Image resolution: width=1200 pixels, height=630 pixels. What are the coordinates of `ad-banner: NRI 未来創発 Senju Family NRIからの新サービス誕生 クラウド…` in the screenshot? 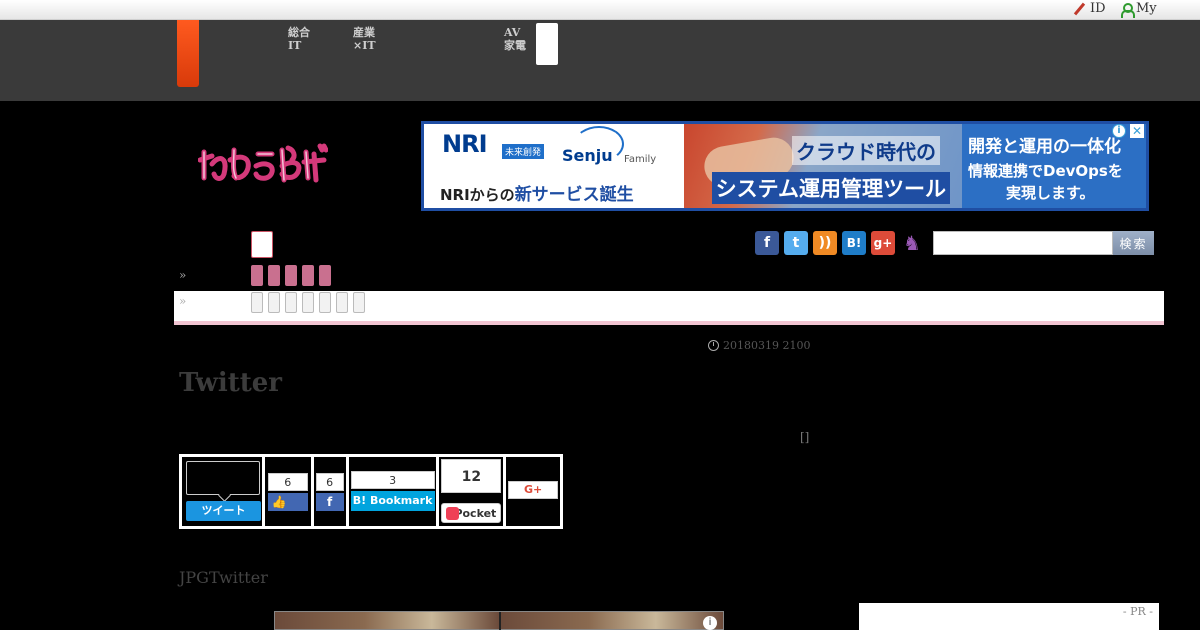 It's located at (785, 166).